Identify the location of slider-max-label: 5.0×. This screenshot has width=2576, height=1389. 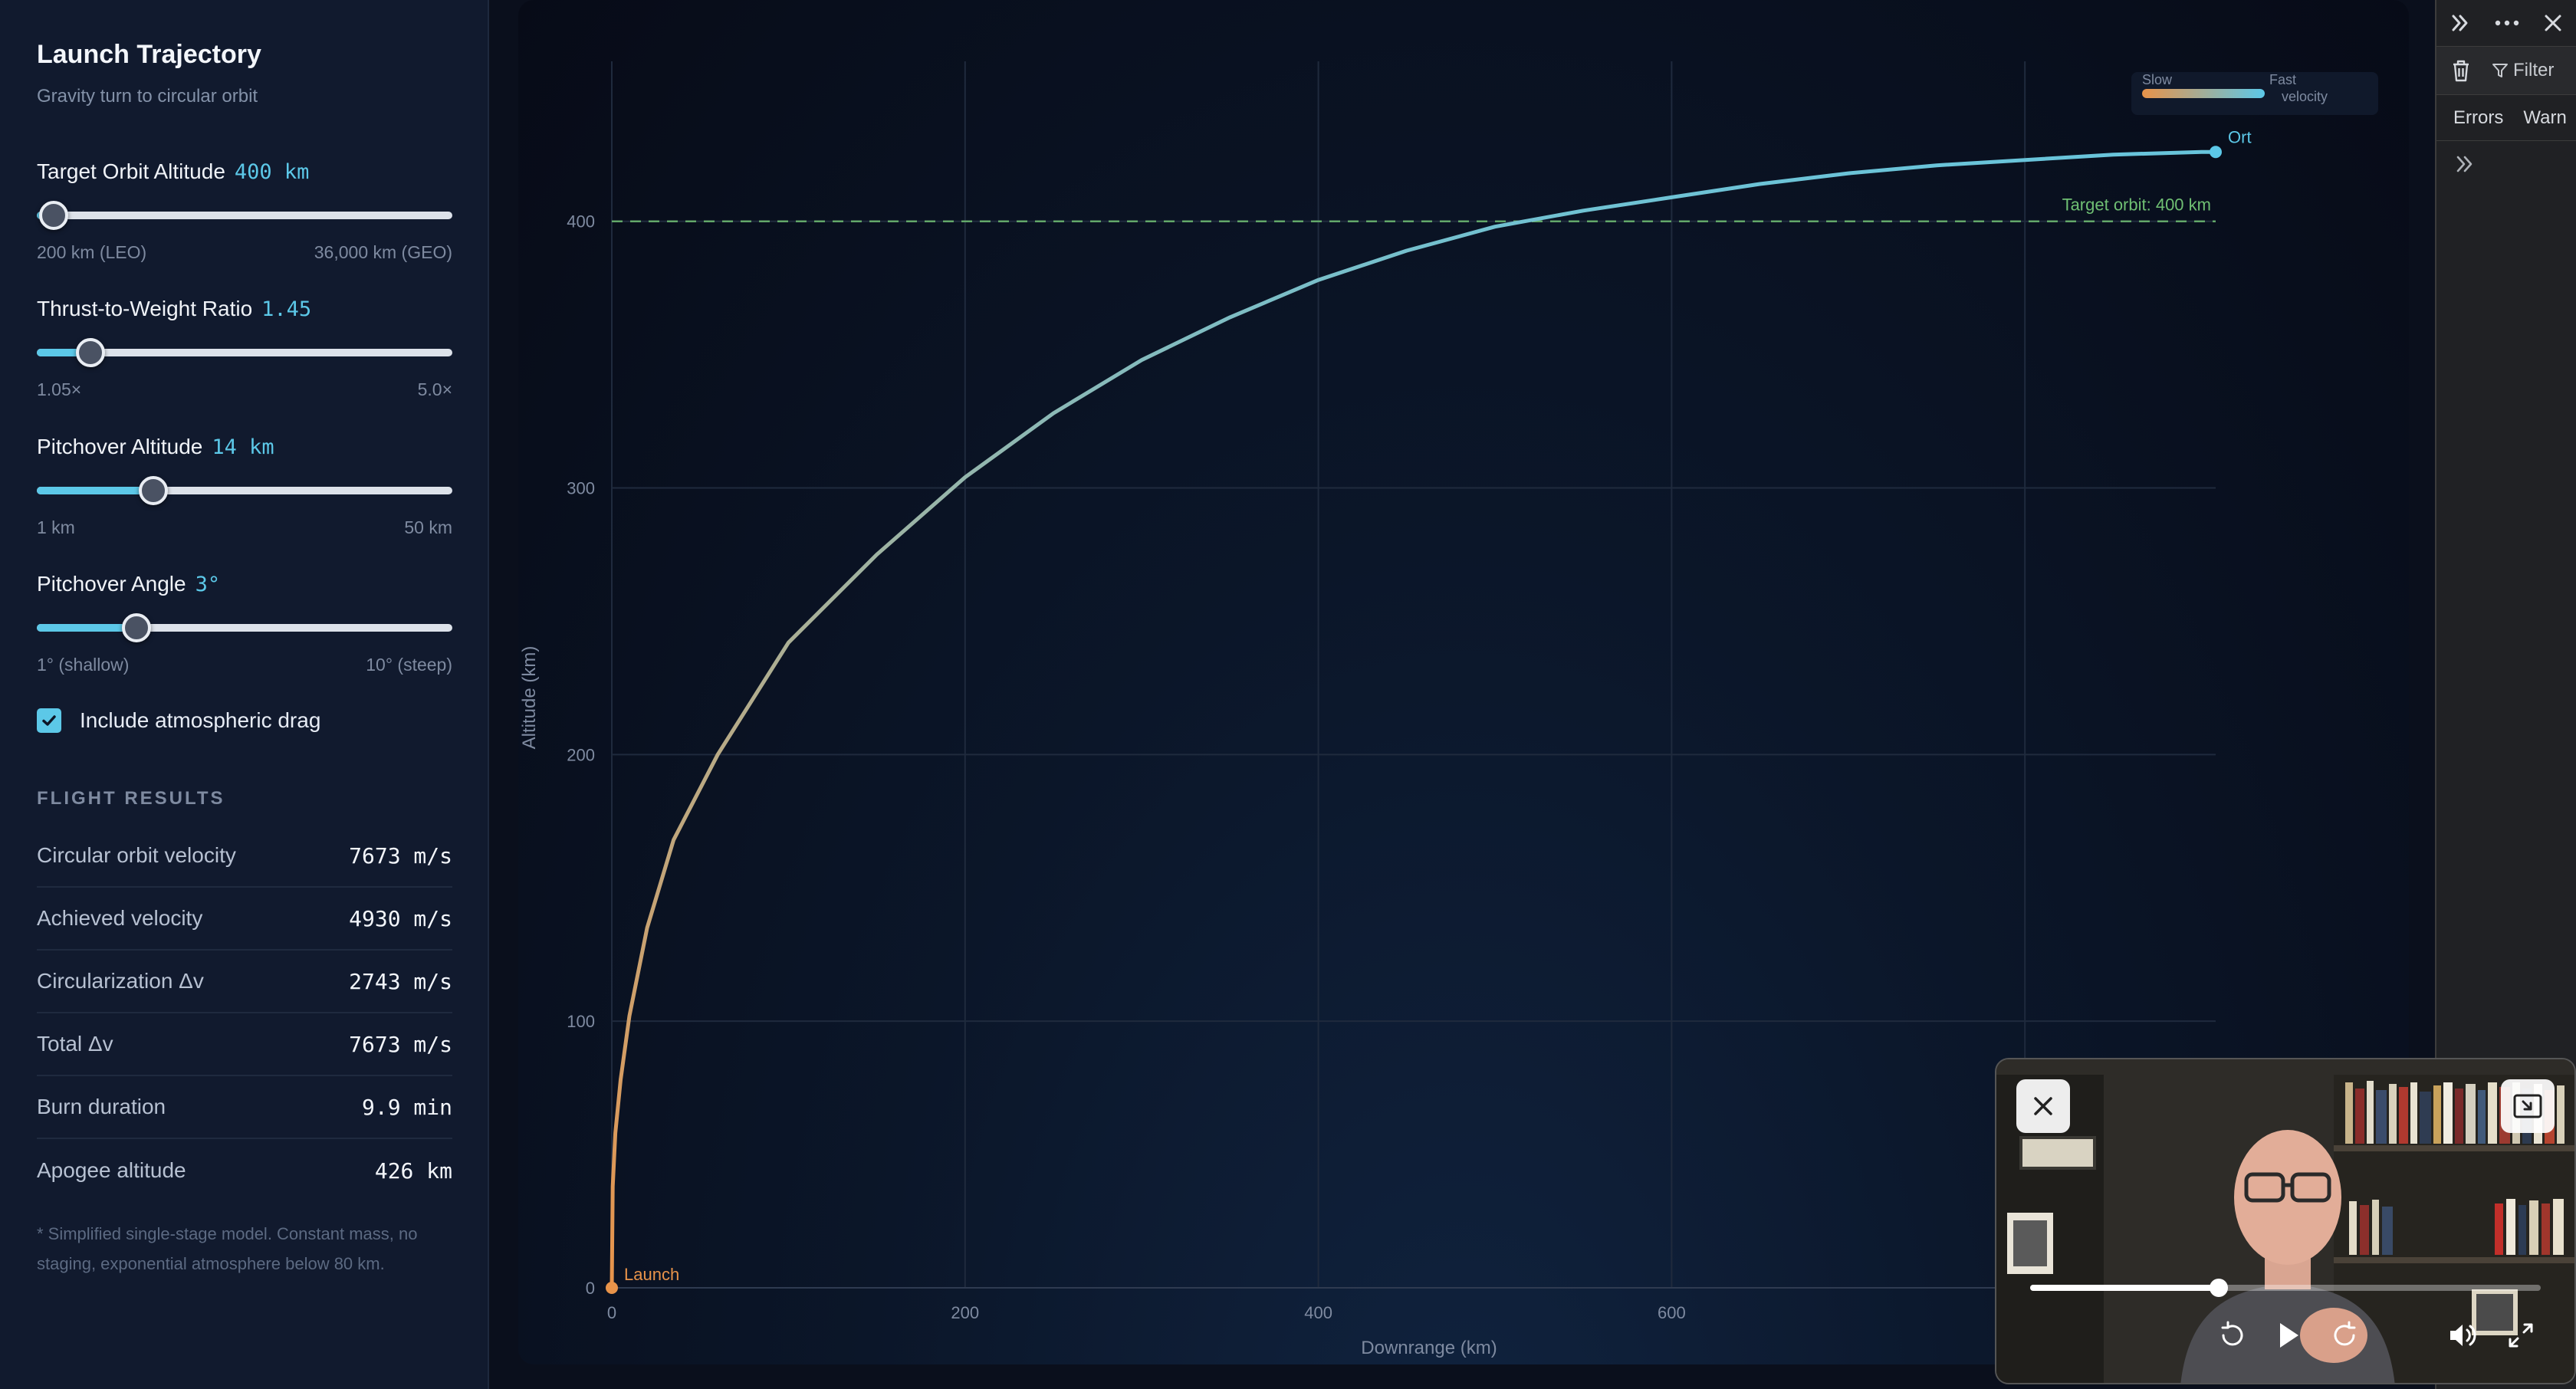
(435, 389).